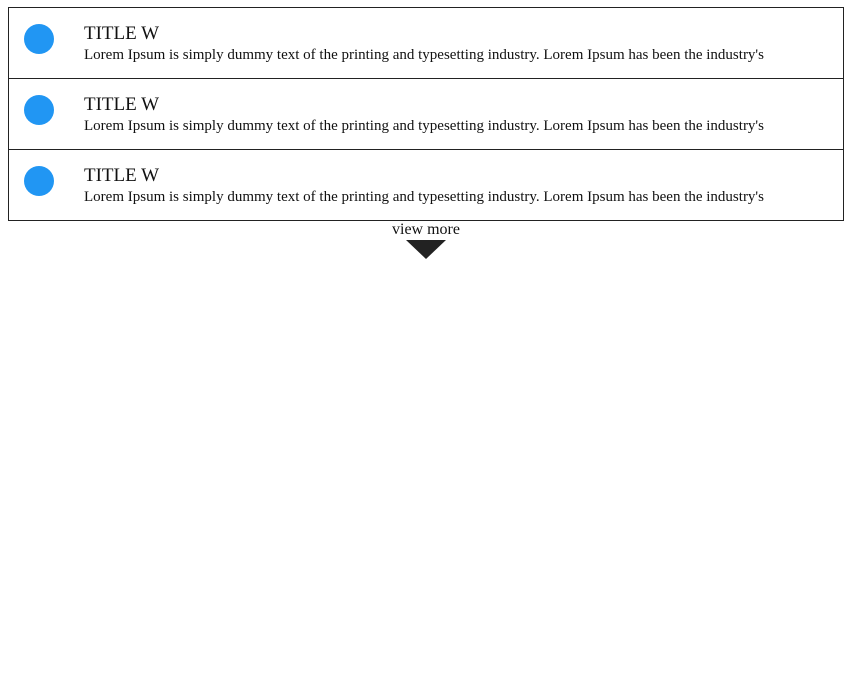  Describe the element at coordinates (426, 229) in the screenshot. I see `view-more-label: view more` at that location.